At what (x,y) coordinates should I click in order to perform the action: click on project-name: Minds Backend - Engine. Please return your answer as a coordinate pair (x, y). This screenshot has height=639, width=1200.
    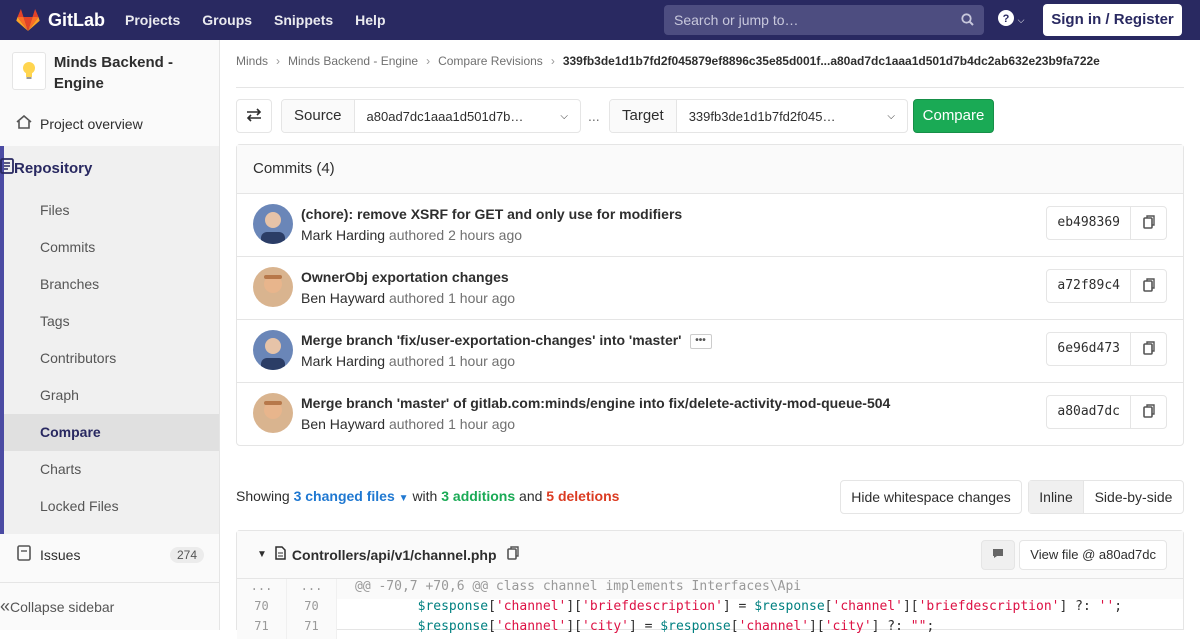
    Looking at the image, I should click on (113, 73).